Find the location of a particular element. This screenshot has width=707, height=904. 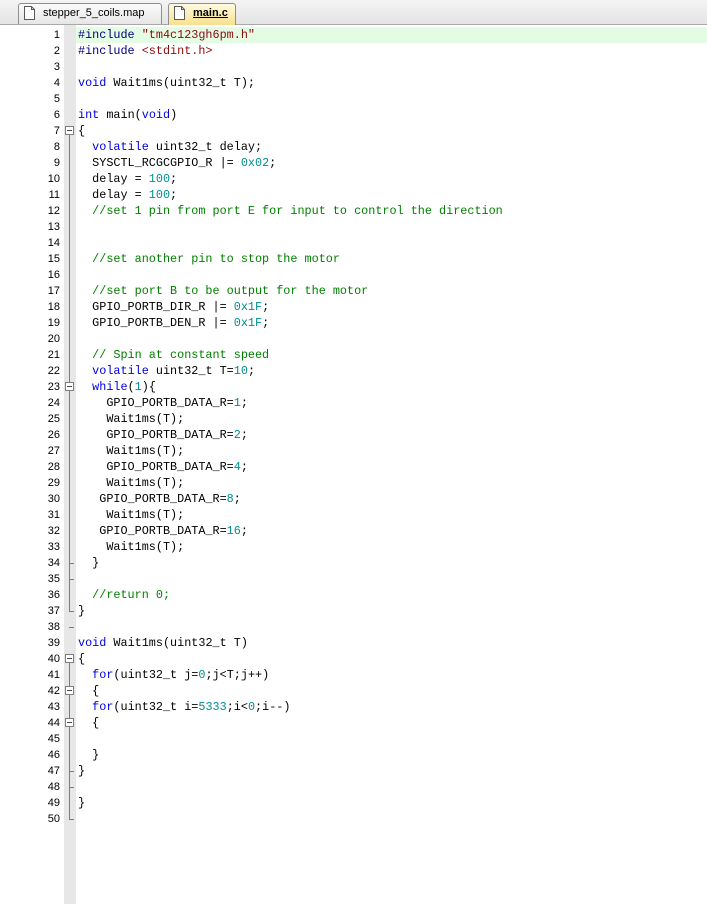

line-number: 28 is located at coordinates (53, 467).